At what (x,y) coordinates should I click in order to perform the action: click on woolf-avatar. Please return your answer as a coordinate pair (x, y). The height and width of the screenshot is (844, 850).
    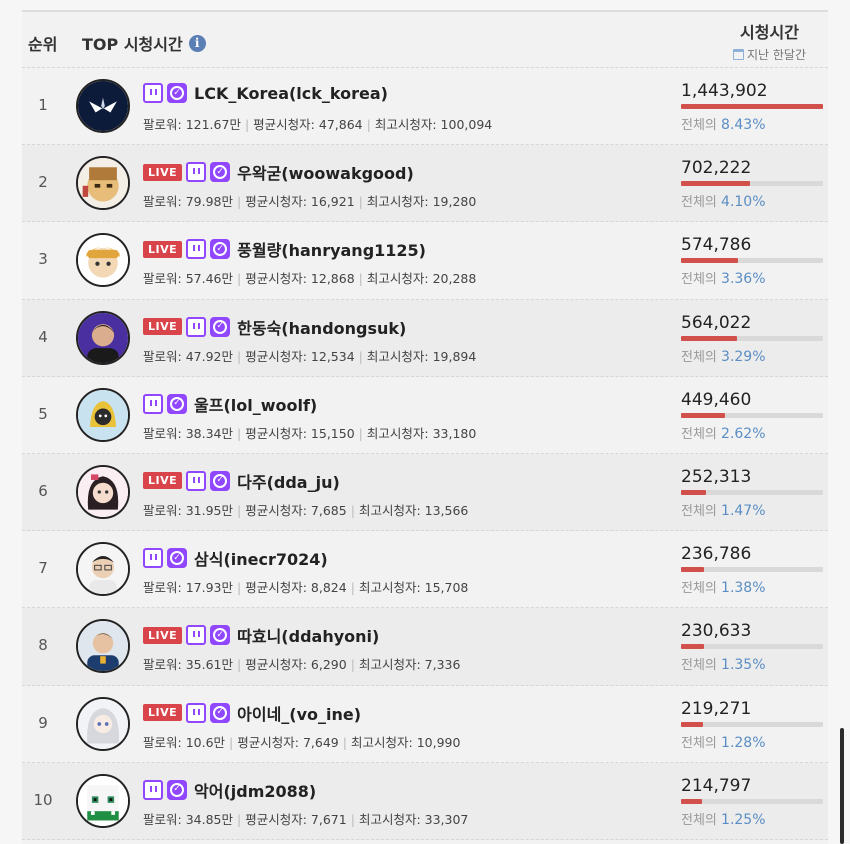
    Looking at the image, I should click on (103, 414).